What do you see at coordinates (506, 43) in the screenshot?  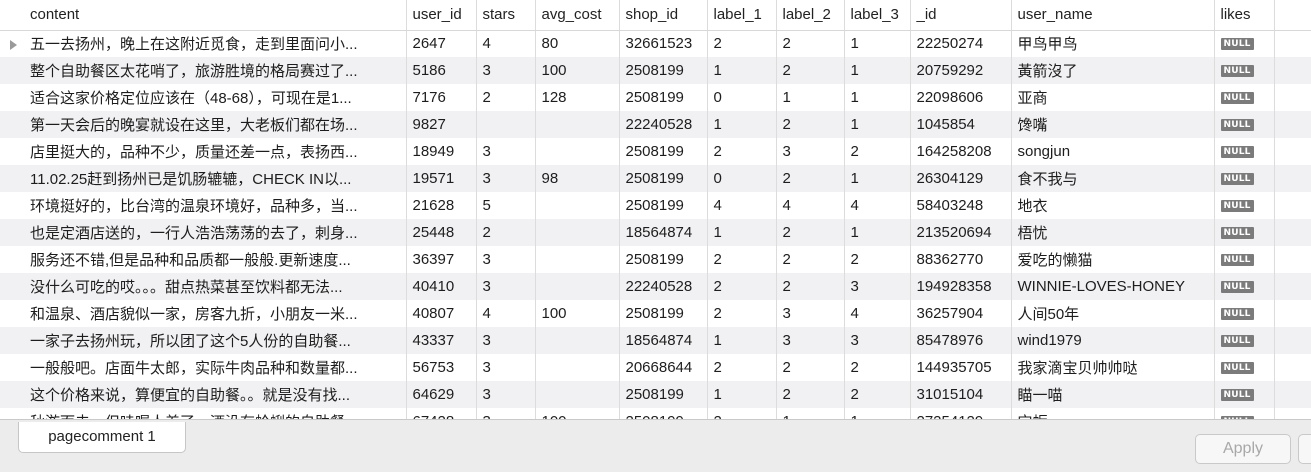 I see `cell-stars: 4` at bounding box center [506, 43].